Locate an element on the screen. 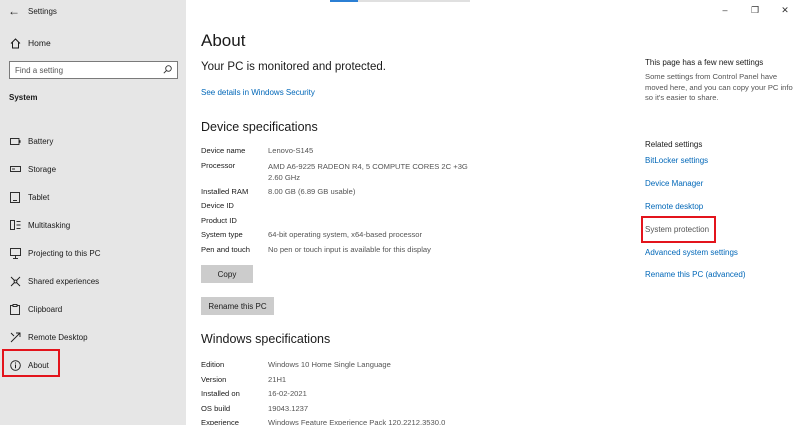  spec-value: 21H1 is located at coordinates (277, 379).